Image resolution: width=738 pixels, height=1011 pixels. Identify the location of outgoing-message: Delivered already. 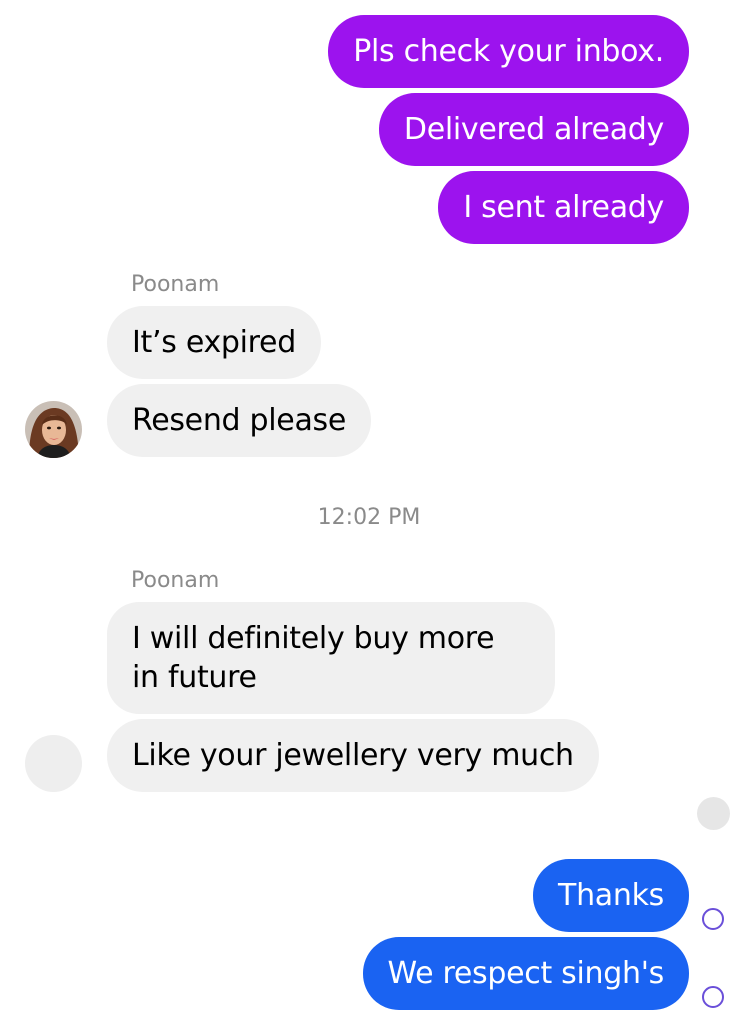
(533, 129).